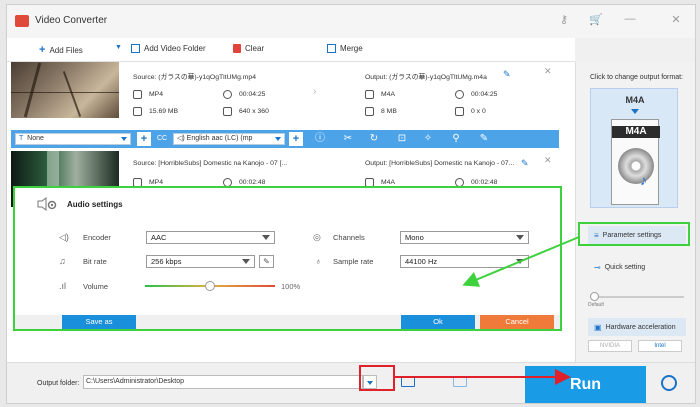 This screenshot has height=407, width=700. I want to click on chevron-down-icon, so click(635, 111).